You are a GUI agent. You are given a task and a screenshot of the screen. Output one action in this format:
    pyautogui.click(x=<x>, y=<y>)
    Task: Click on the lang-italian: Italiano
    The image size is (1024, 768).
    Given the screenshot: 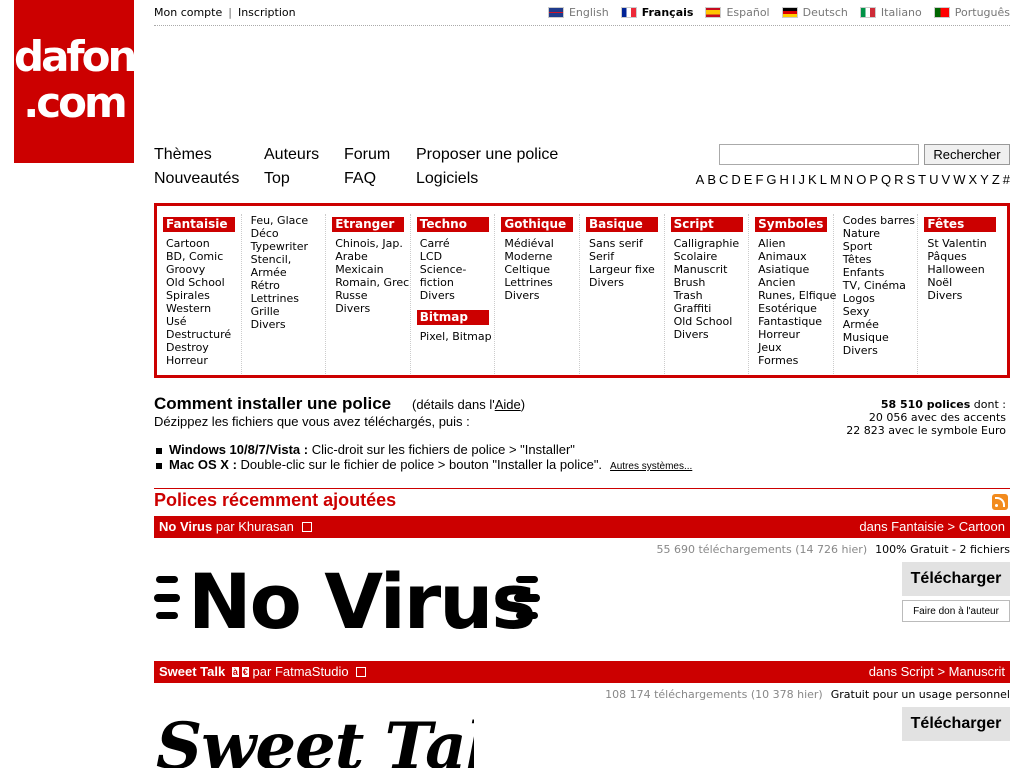 What is the action you would take?
    pyautogui.click(x=890, y=12)
    